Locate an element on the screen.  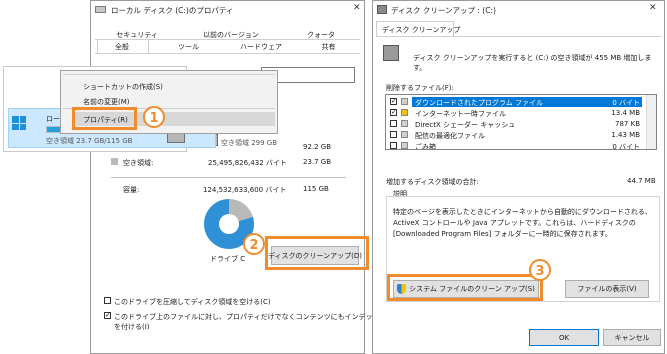
index-label-line2: を付ける(I) is located at coordinates (132, 327).